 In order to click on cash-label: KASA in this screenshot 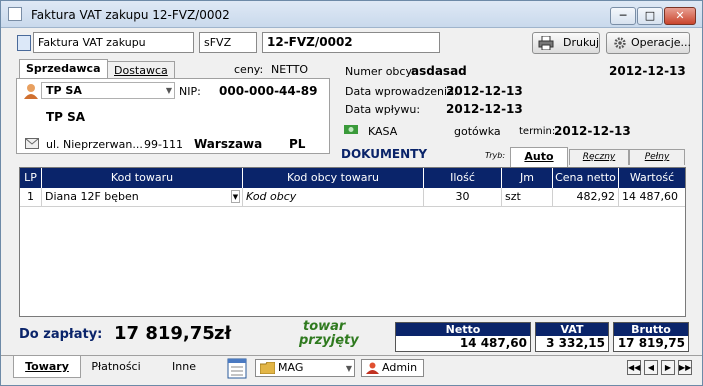, I will do `click(383, 131)`.